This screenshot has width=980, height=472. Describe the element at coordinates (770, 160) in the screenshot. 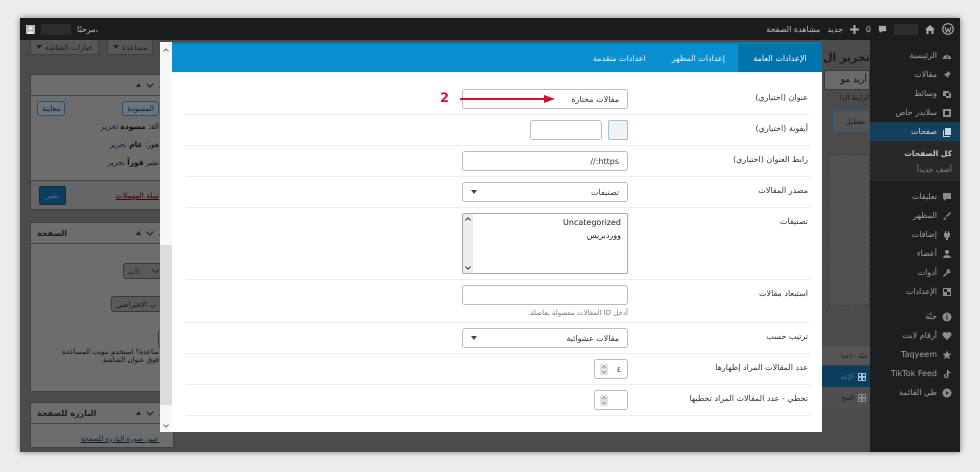

I see `field-label: رابط العنوان (اختياري)` at that location.